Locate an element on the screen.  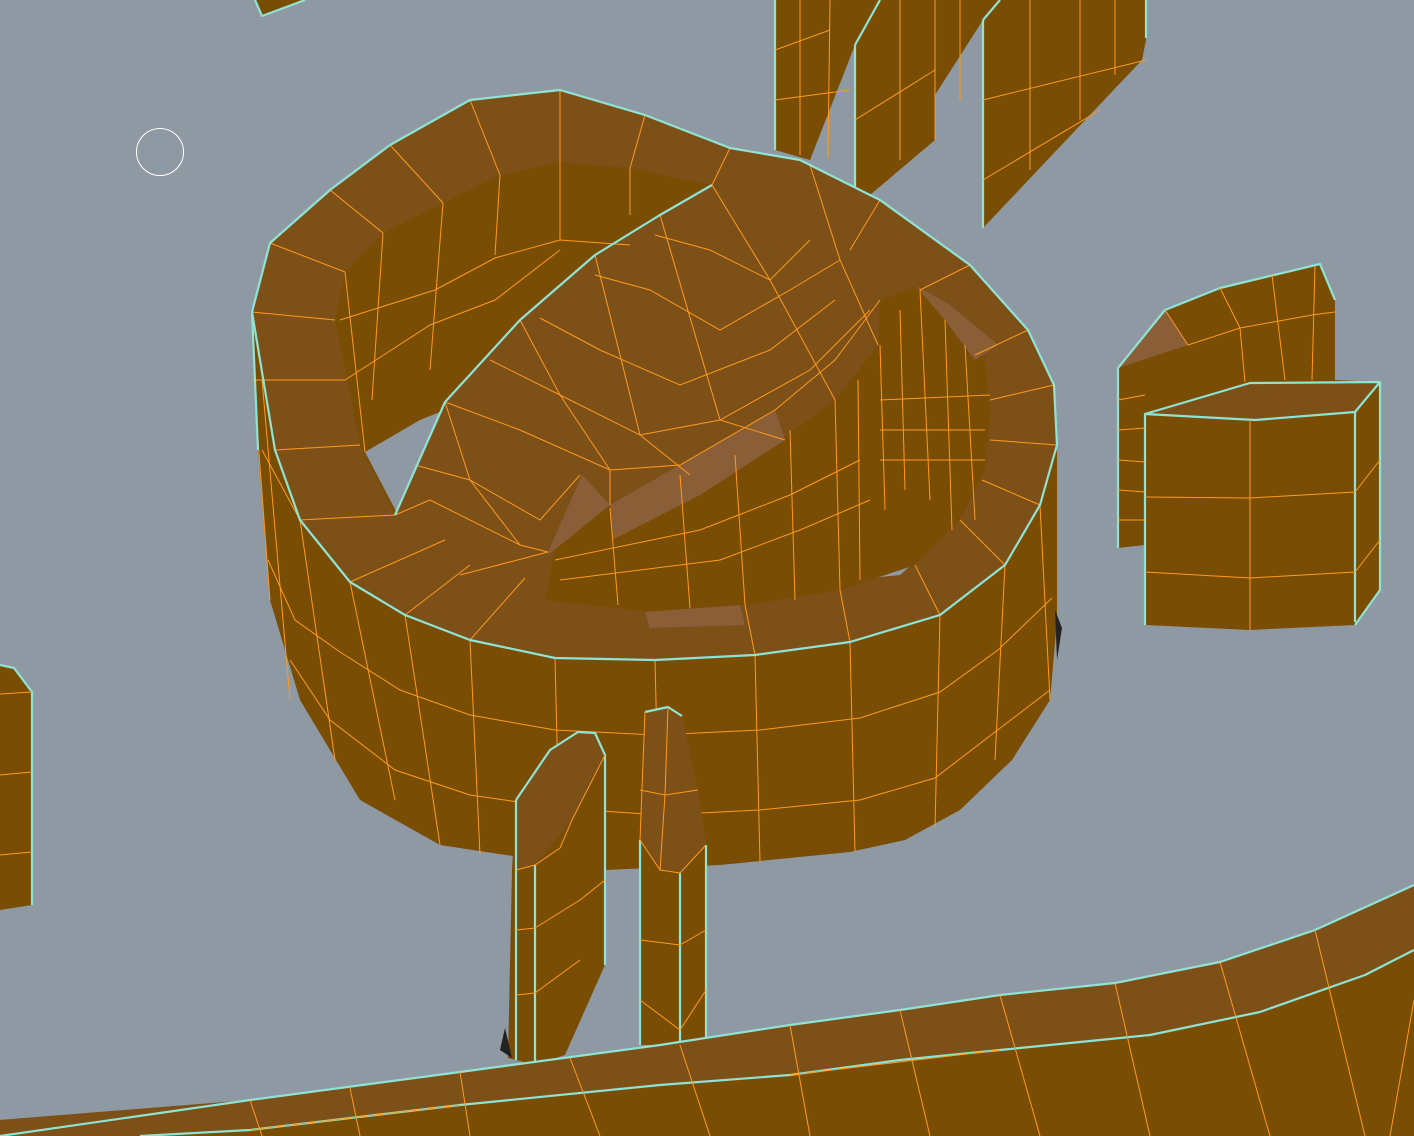
mesh-slab-left-edge is located at coordinates (17, 786).